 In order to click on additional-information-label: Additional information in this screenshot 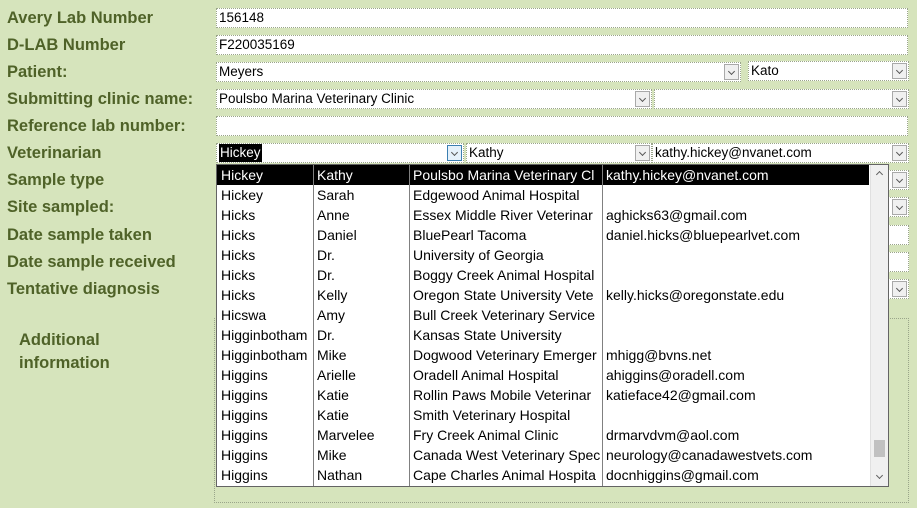, I will do `click(64, 351)`.